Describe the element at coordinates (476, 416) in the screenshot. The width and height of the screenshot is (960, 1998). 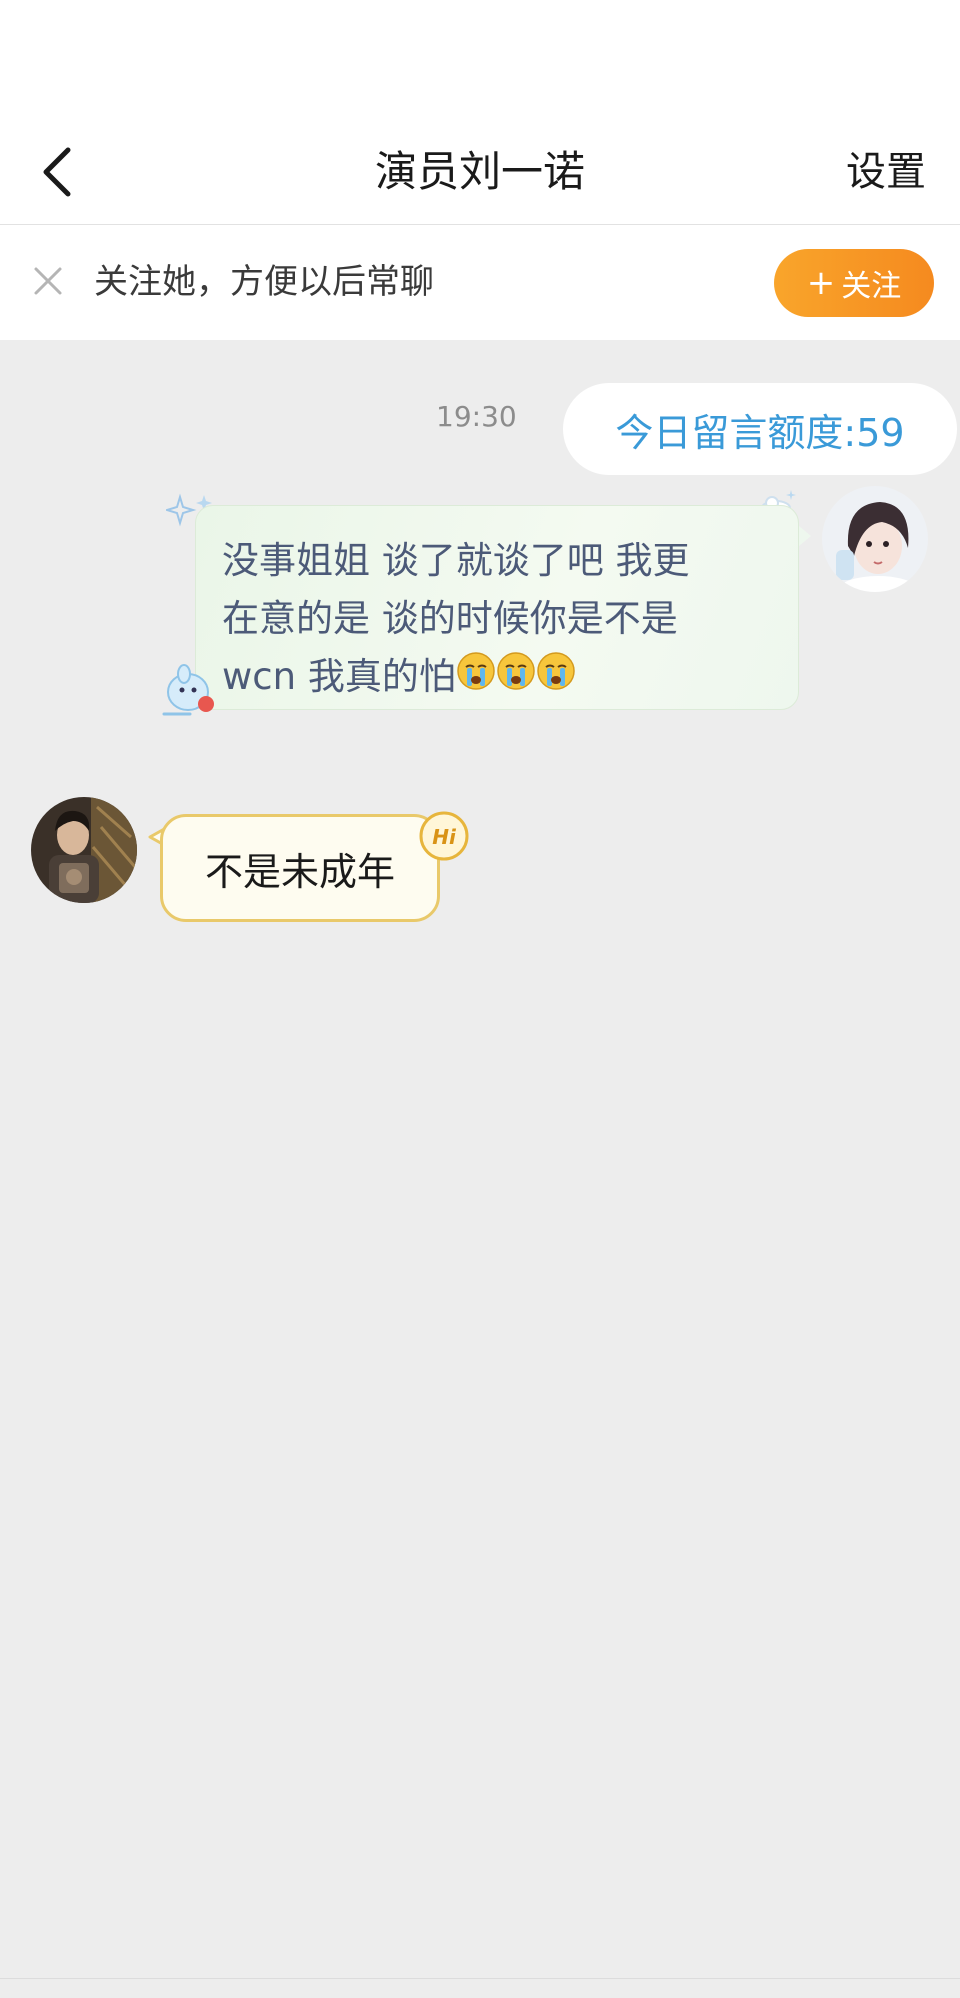
I see `message-timestamp: 19:30` at that location.